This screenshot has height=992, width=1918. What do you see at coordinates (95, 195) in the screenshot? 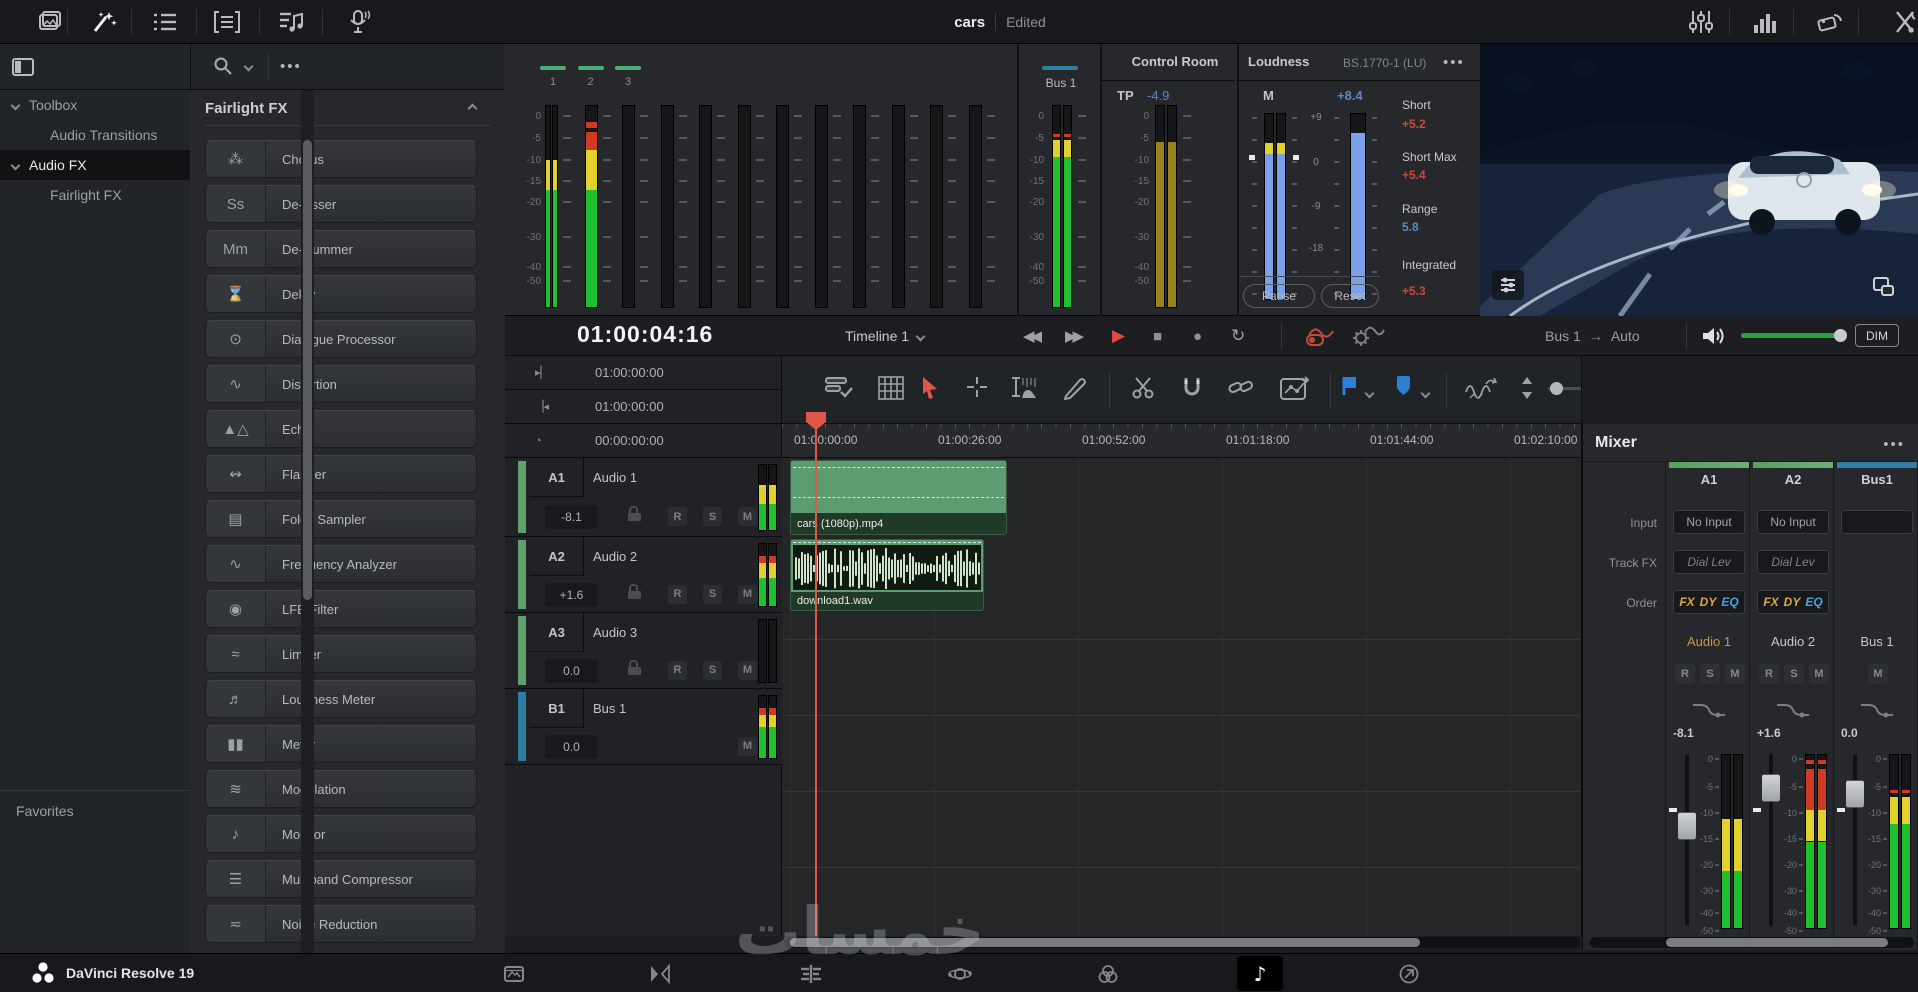
I see `sidebar-item-fairlight-fx: Fairlight FX` at bounding box center [95, 195].